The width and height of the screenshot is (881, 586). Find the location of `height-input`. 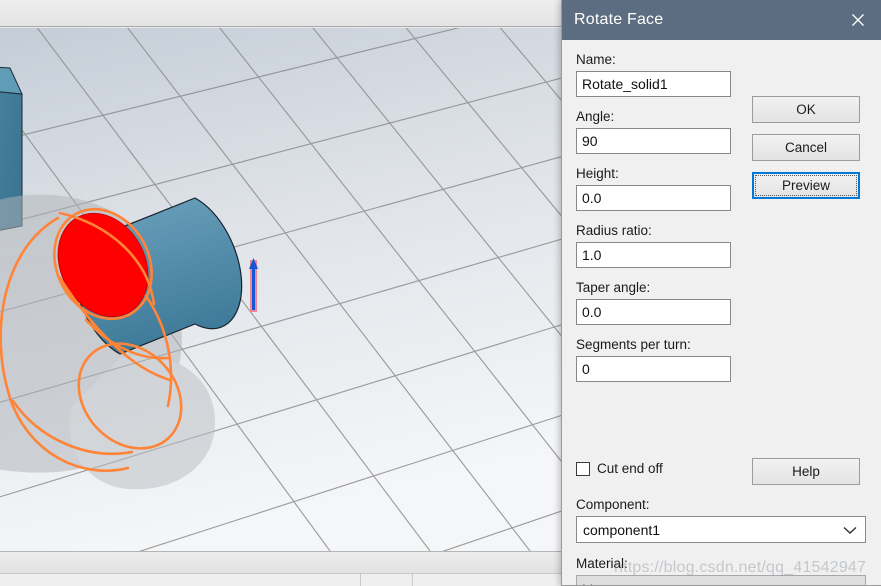

height-input is located at coordinates (653, 198).